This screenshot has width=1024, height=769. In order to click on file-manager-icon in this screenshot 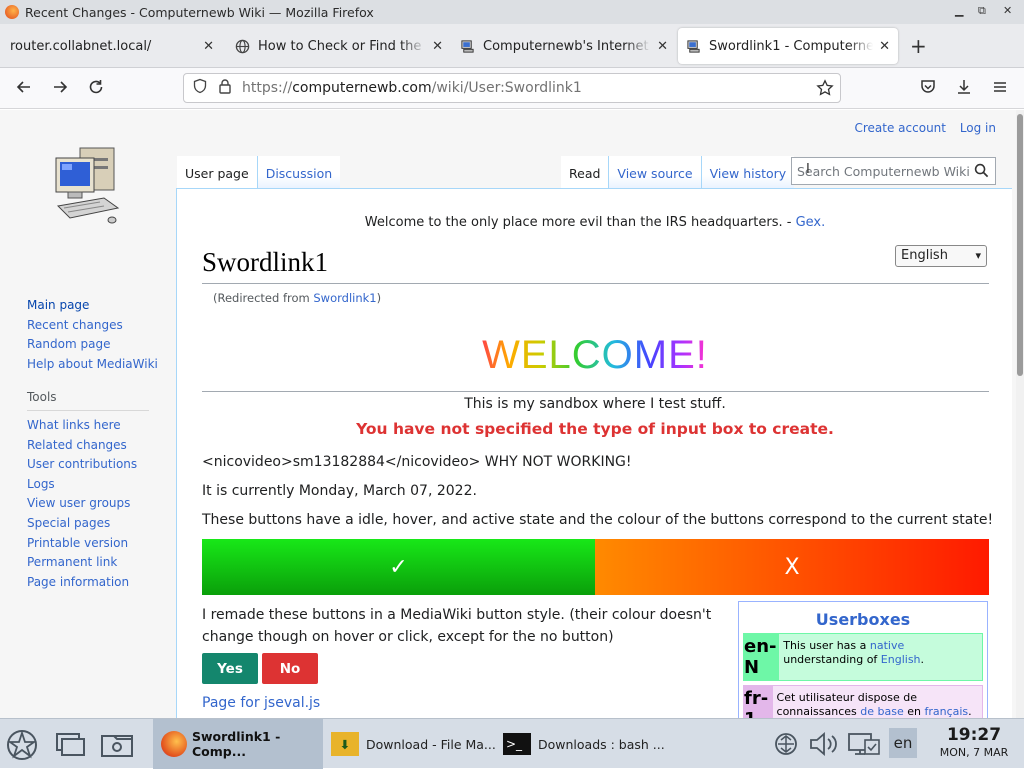, I will do `click(117, 747)`.